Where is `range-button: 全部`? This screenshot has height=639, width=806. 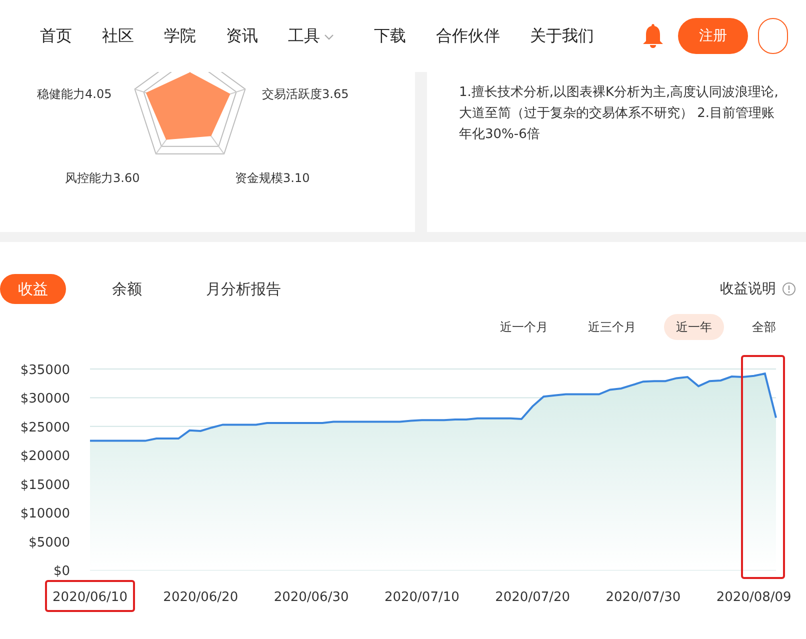
range-button: 全部 is located at coordinates (764, 327).